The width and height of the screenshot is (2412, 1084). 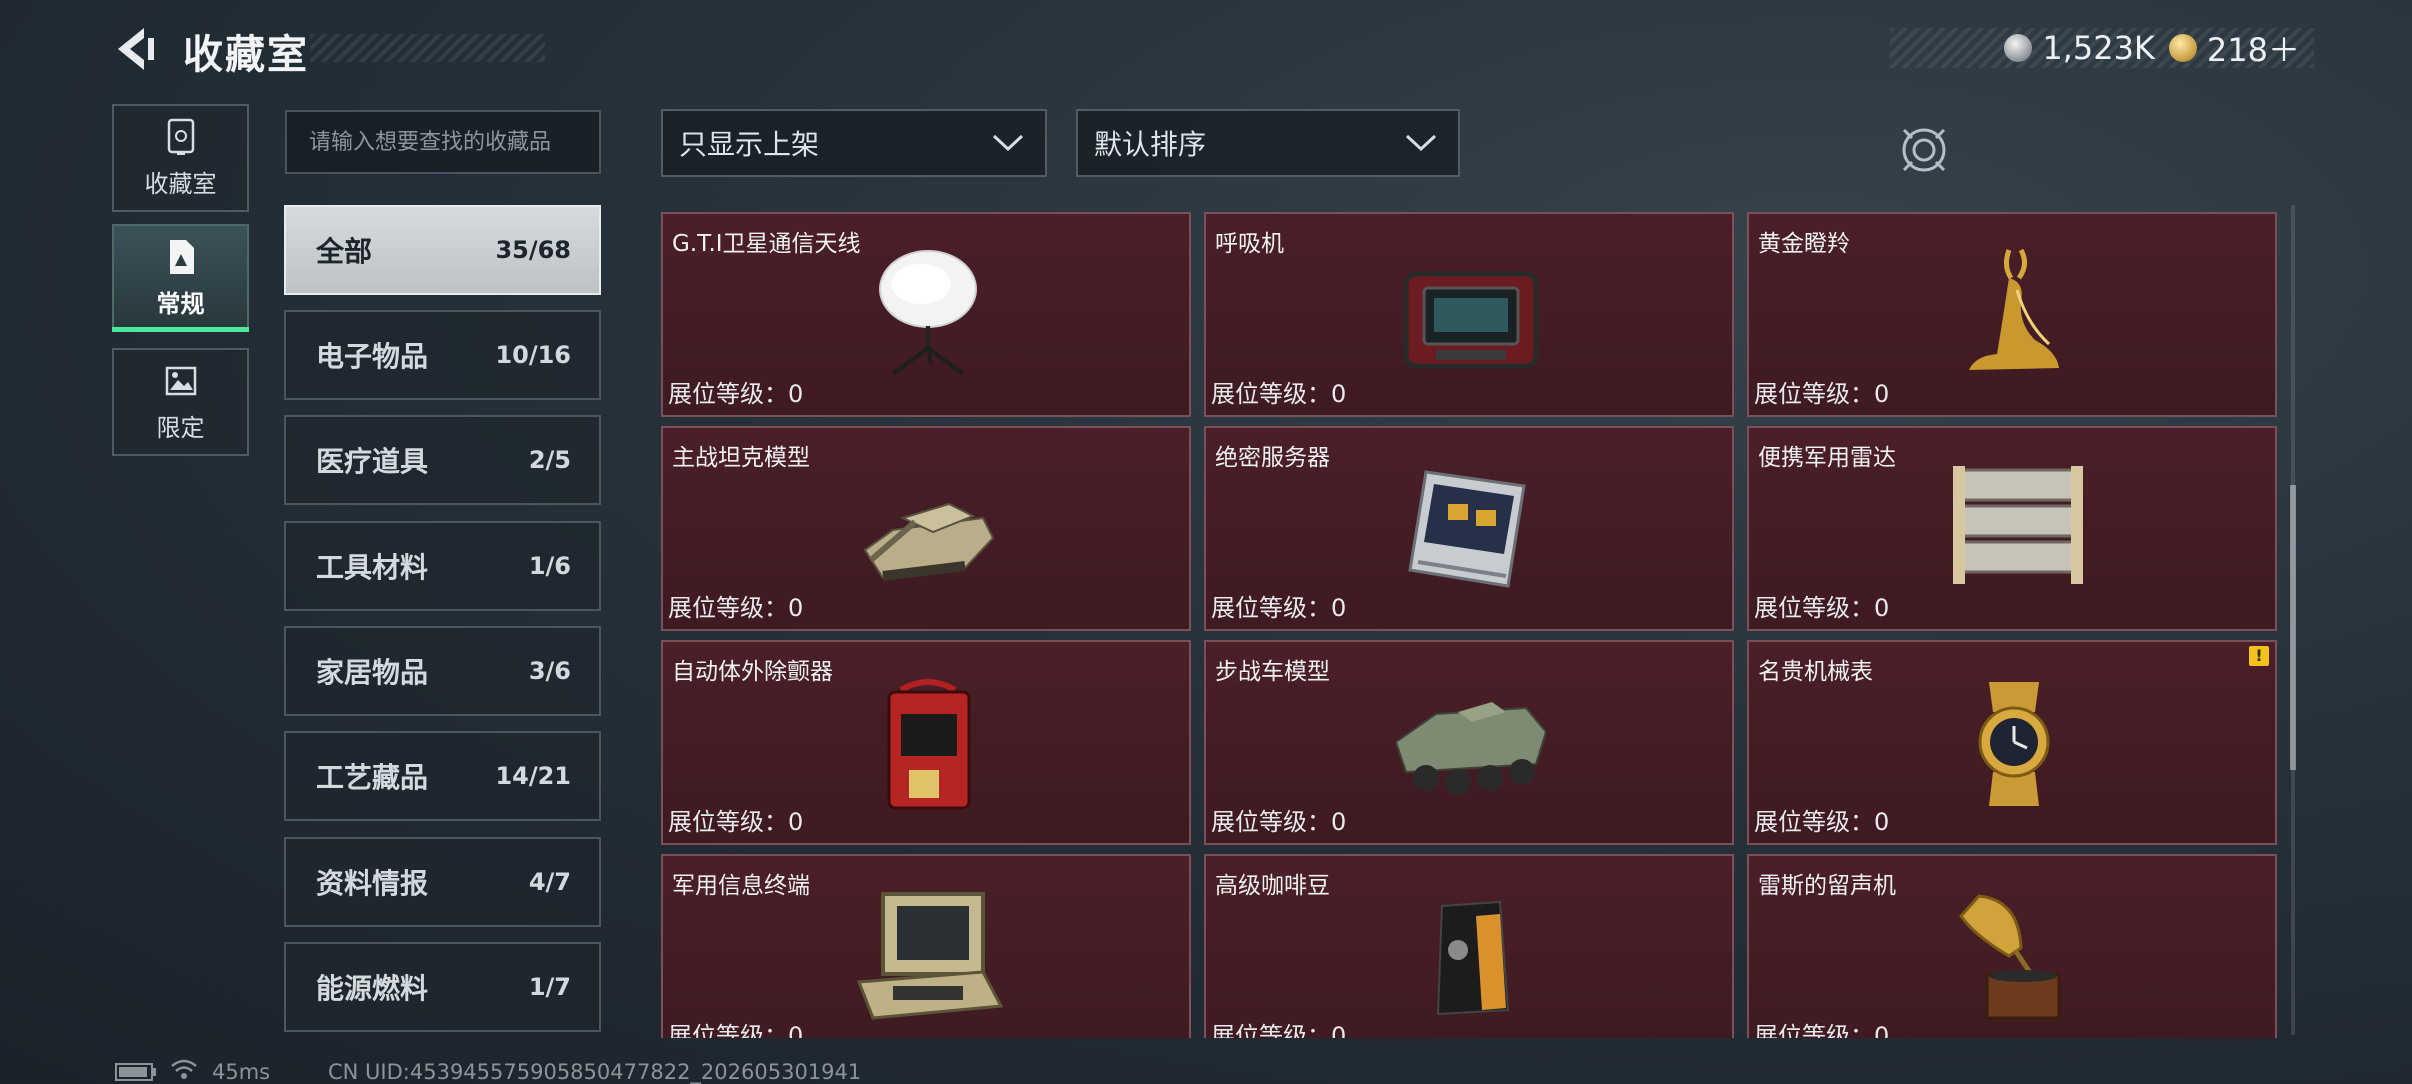 I want to click on item-name: 呼吸机, so click(x=1249, y=244).